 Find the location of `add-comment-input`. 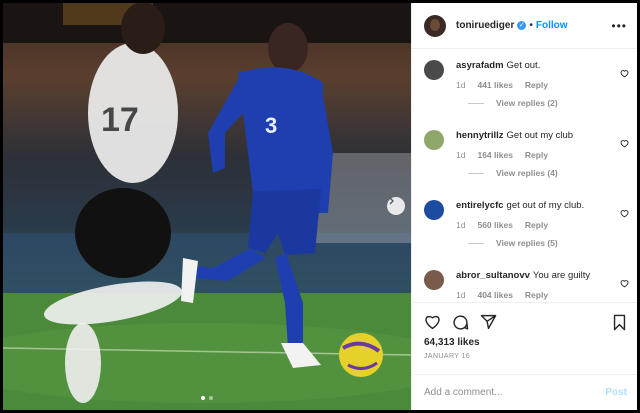

add-comment-input is located at coordinates (515, 392).